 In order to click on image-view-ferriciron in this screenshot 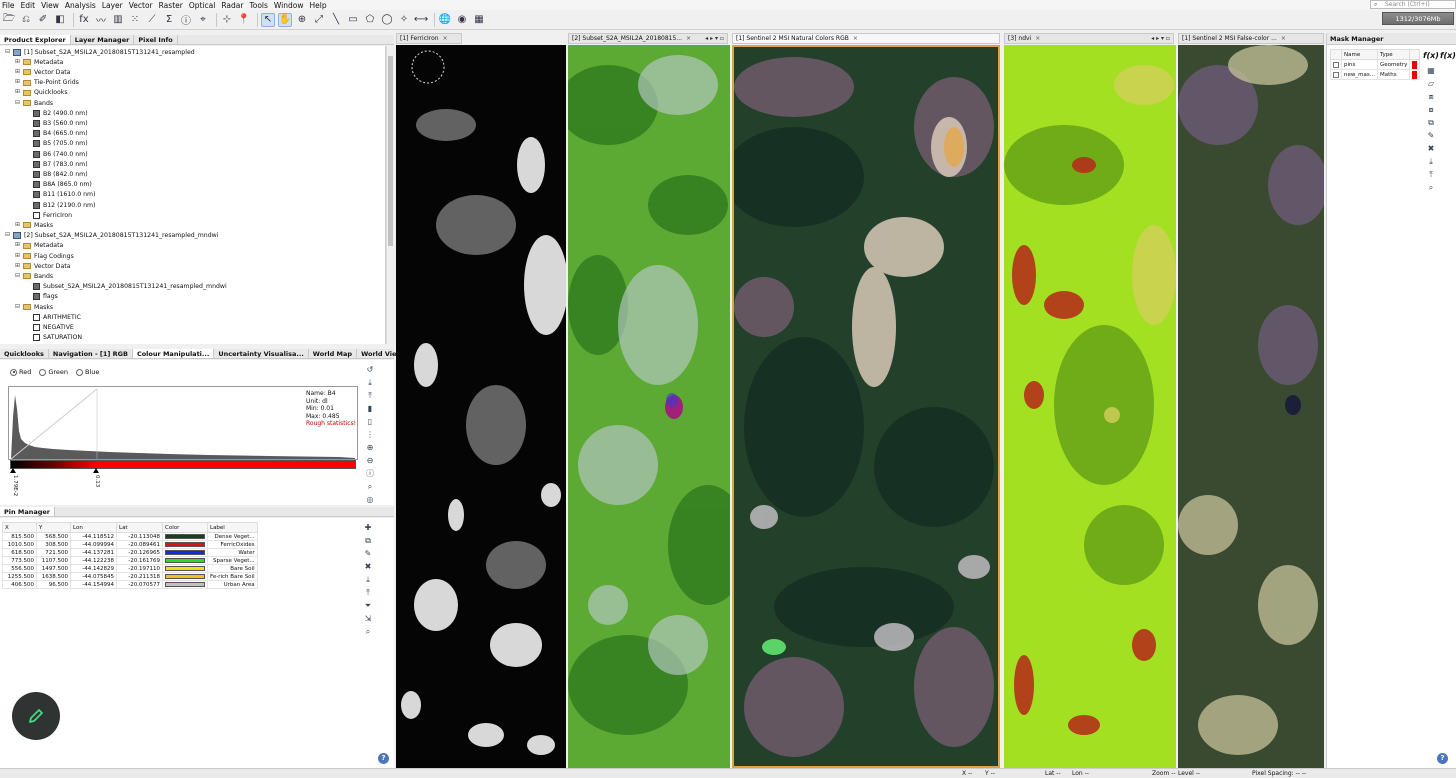, I will do `click(481, 406)`.